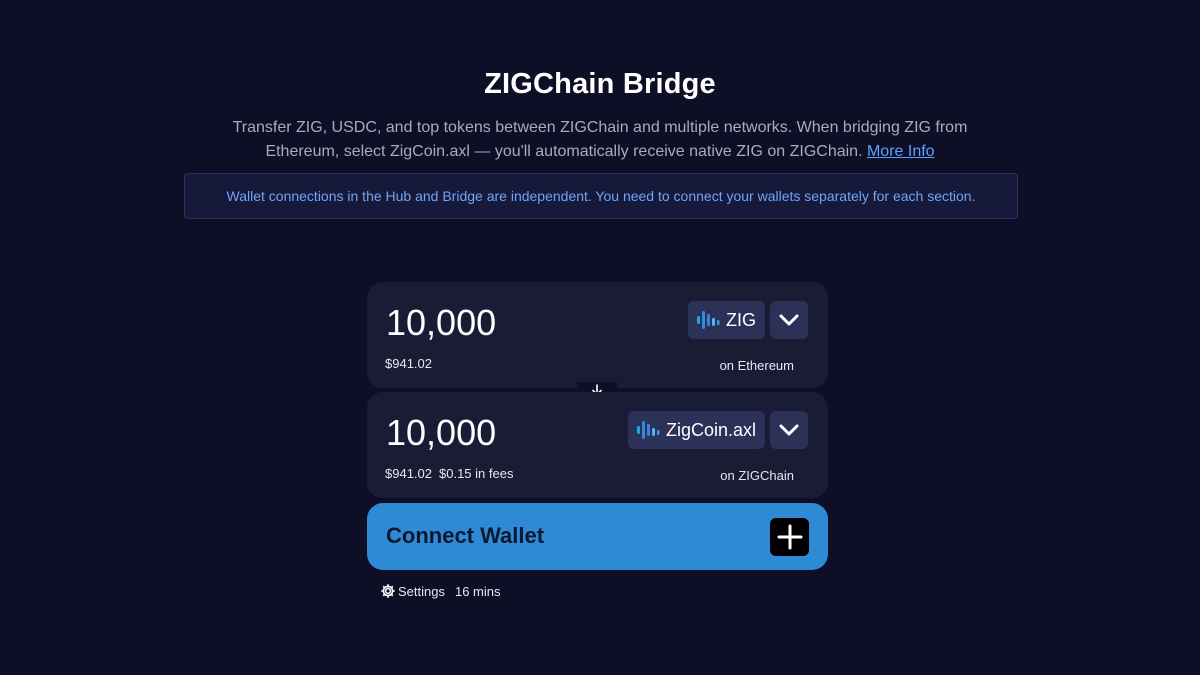  I want to click on to-network-label: on ZIGChain, so click(757, 475).